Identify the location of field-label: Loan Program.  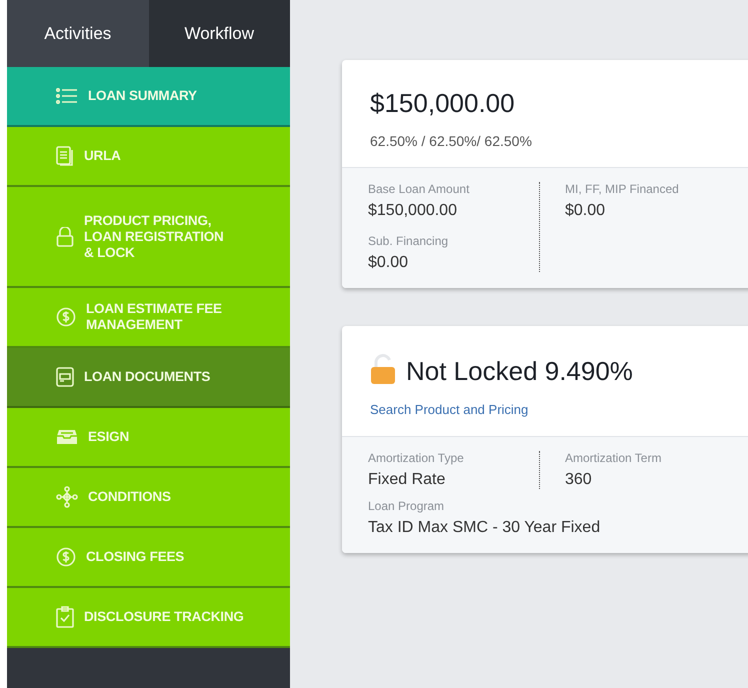
(407, 506).